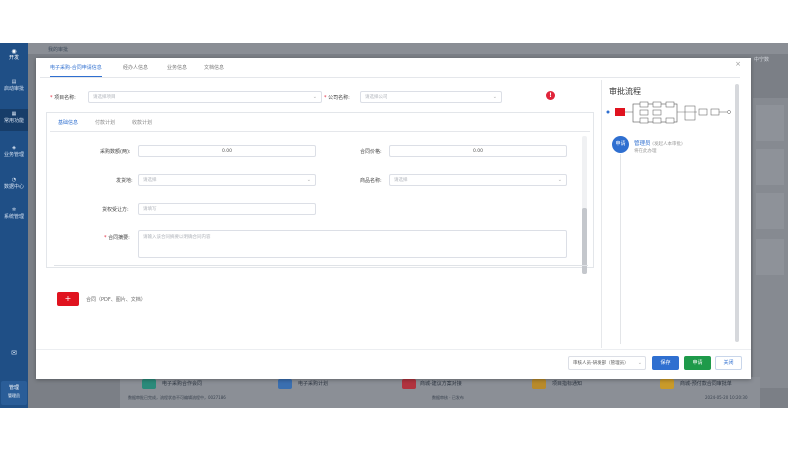  Describe the element at coordinates (658, 144) in the screenshot. I see `approver-name: 管理员 (发起人本审批)` at that location.